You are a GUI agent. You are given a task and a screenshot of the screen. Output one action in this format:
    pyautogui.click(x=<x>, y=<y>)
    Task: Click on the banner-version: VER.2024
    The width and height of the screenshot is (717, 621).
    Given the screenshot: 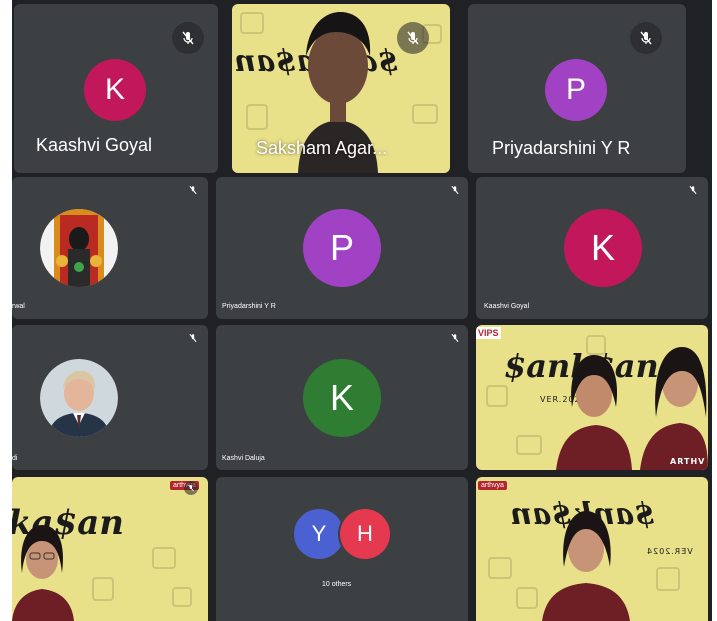 What is the action you would take?
    pyautogui.click(x=669, y=551)
    